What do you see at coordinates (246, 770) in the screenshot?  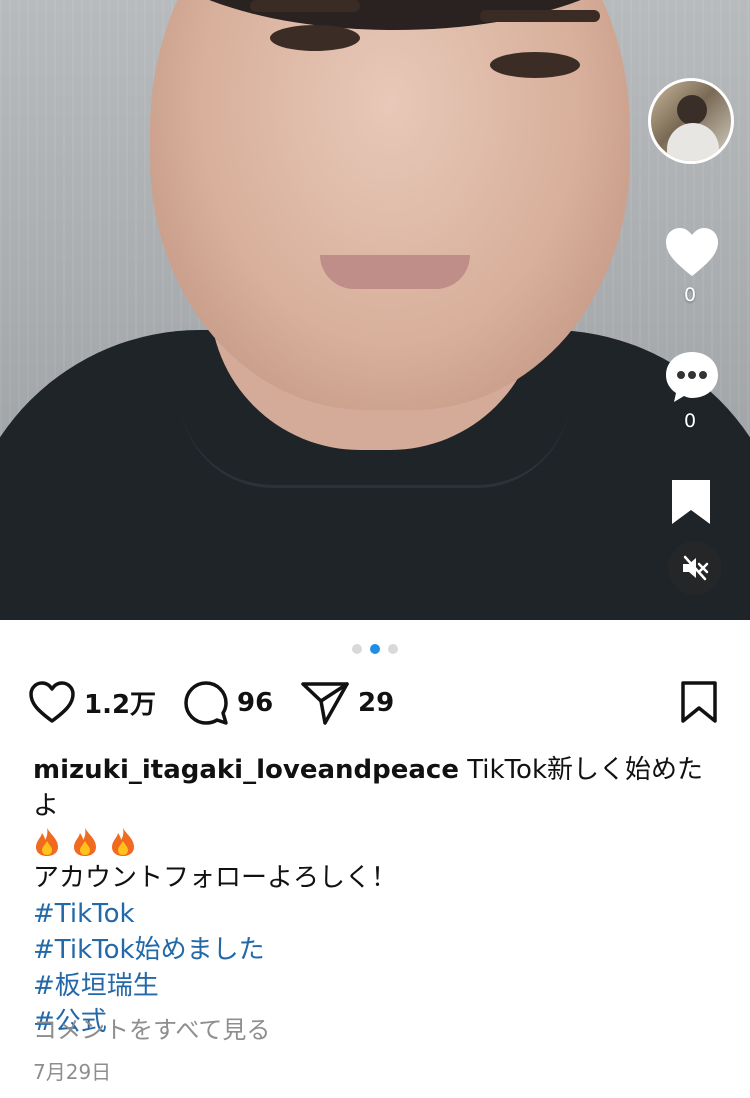 I see `caption-username: mizuki_itagaki_loveandpeace` at bounding box center [246, 770].